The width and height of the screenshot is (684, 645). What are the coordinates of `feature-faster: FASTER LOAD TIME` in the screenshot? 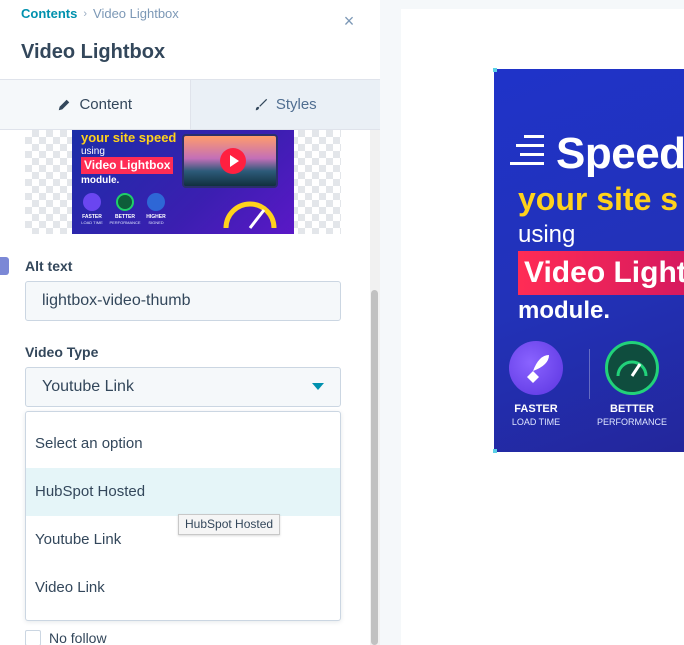 It's located at (536, 386).